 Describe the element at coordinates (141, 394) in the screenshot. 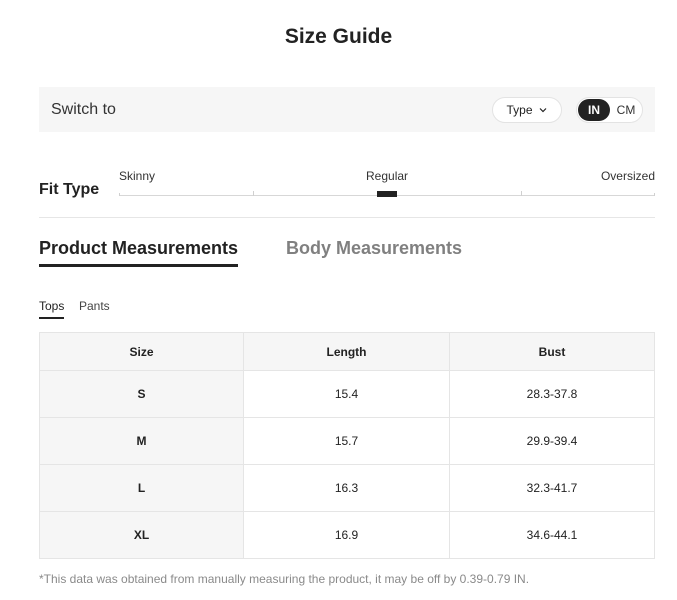

I see `size-cell: S` at that location.